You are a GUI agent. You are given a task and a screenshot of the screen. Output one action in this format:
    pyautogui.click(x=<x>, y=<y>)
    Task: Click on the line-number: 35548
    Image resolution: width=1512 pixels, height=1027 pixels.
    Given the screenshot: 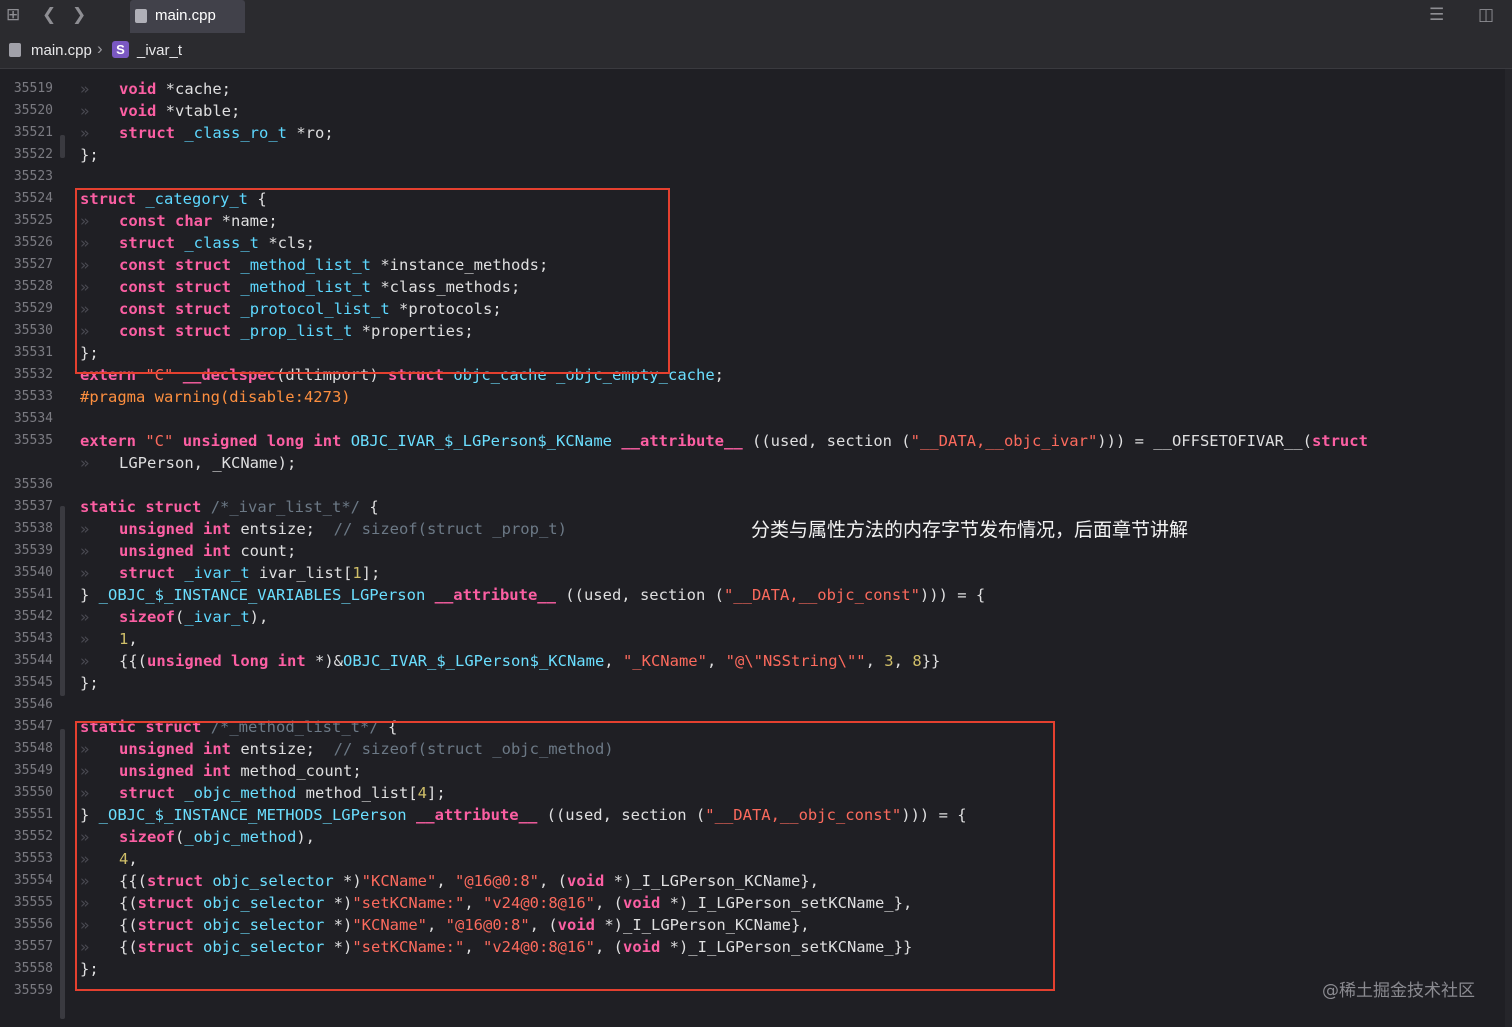 What is the action you would take?
    pyautogui.click(x=33, y=748)
    